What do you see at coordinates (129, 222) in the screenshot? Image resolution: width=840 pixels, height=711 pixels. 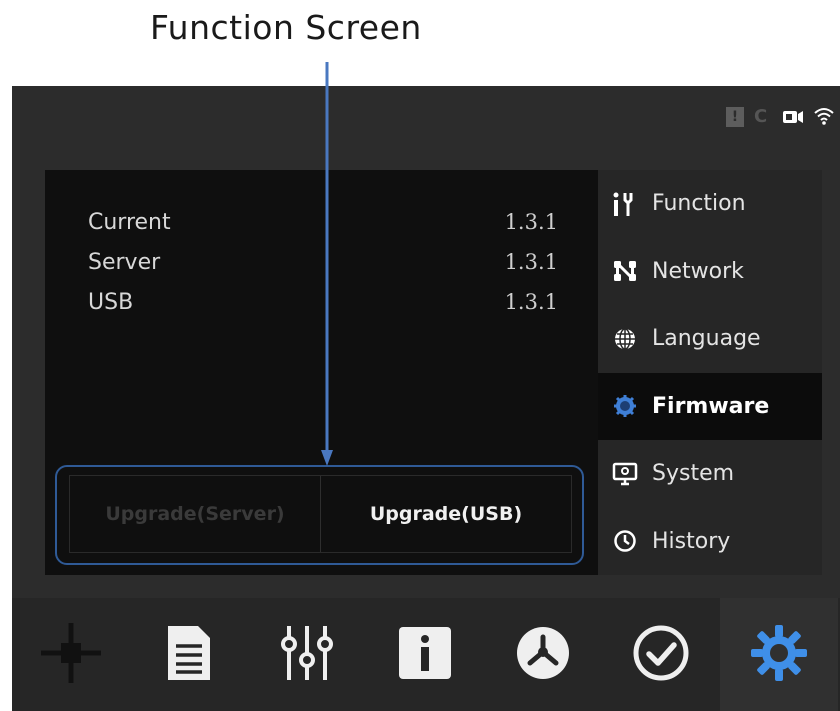 I see `version-label: Current` at bounding box center [129, 222].